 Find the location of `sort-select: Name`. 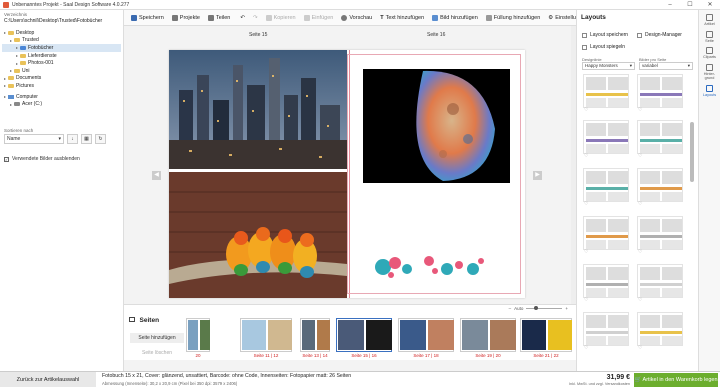

sort-select: Name is located at coordinates (34, 139).